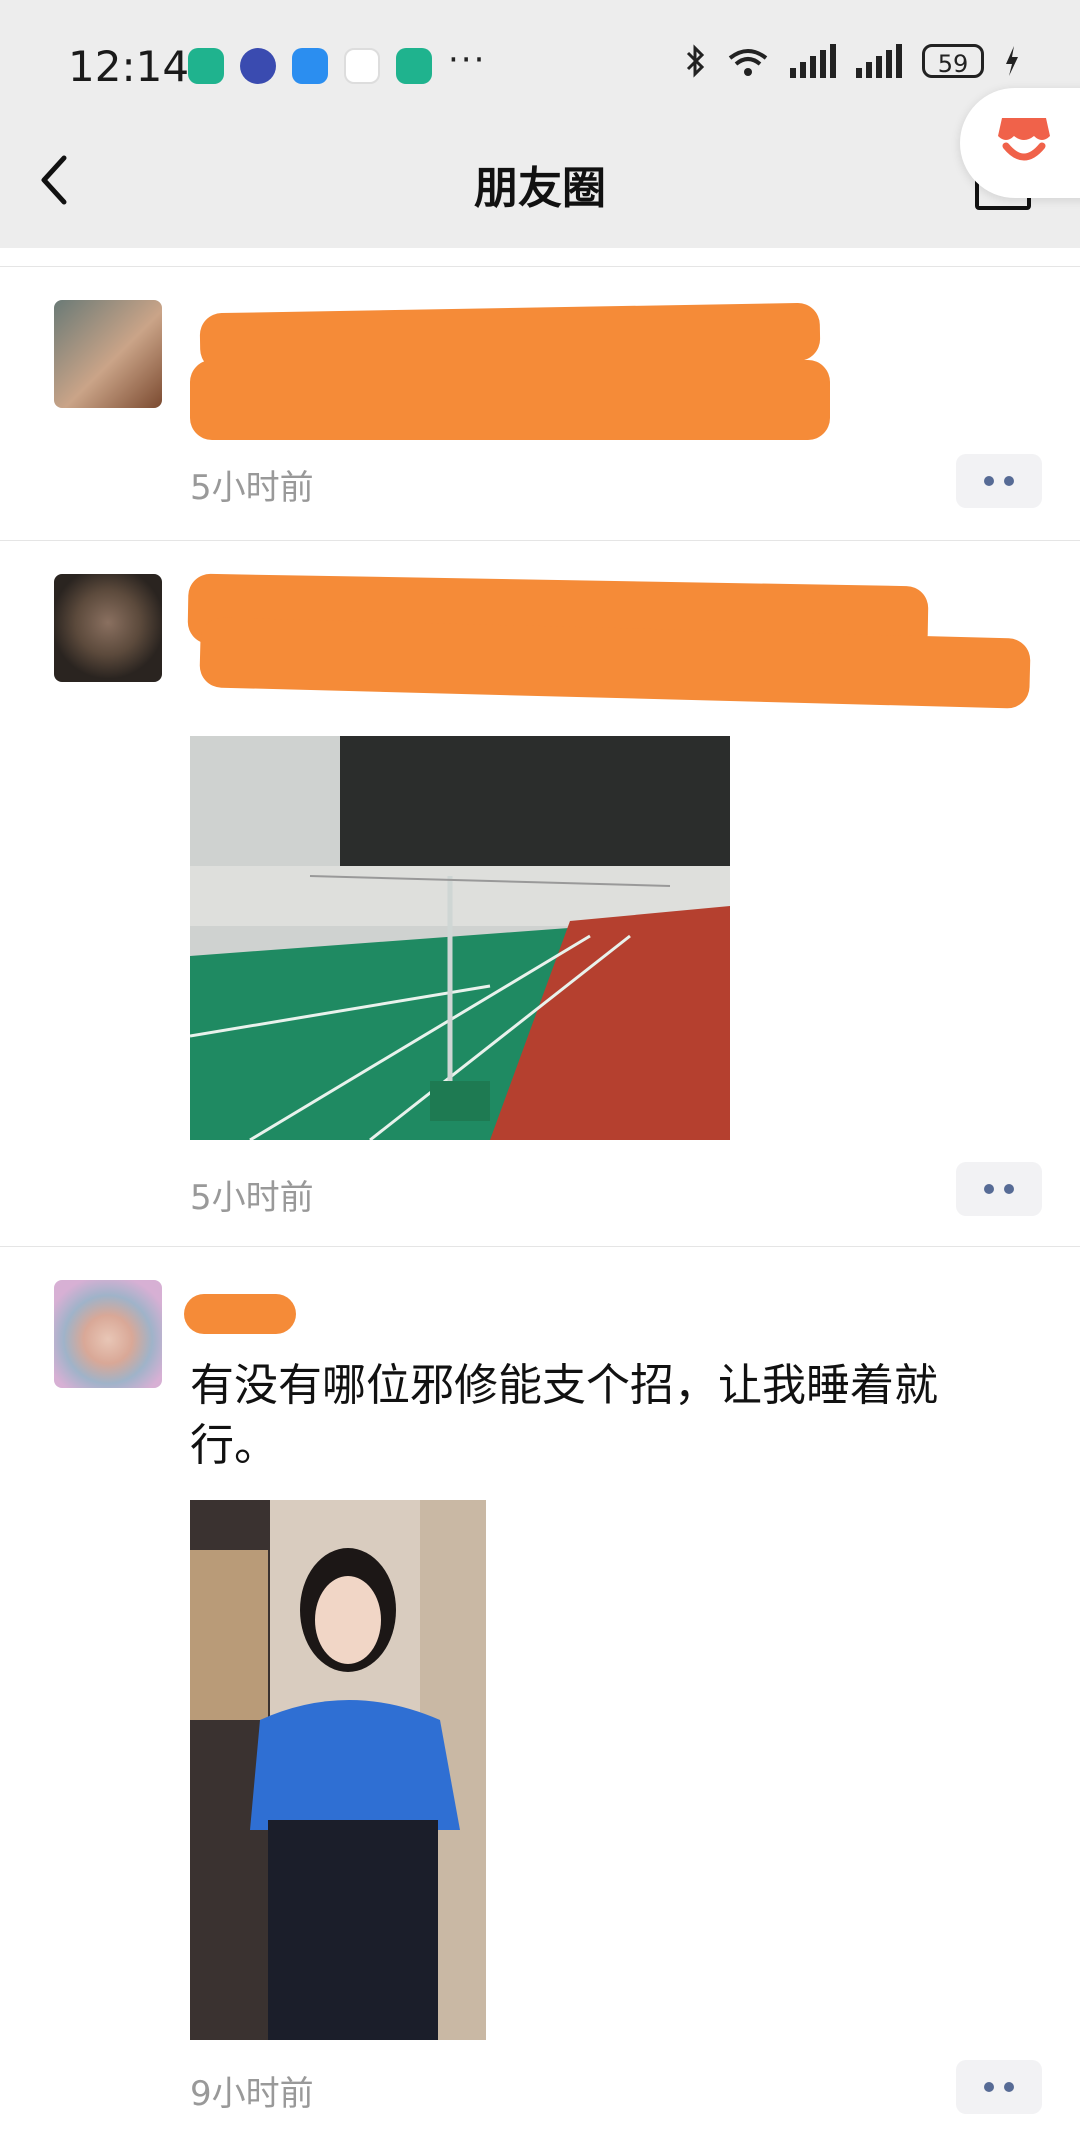 This screenshot has width=1080, height=2135. Describe the element at coordinates (252, 2094) in the screenshot. I see `post-time: 9小时前` at that location.